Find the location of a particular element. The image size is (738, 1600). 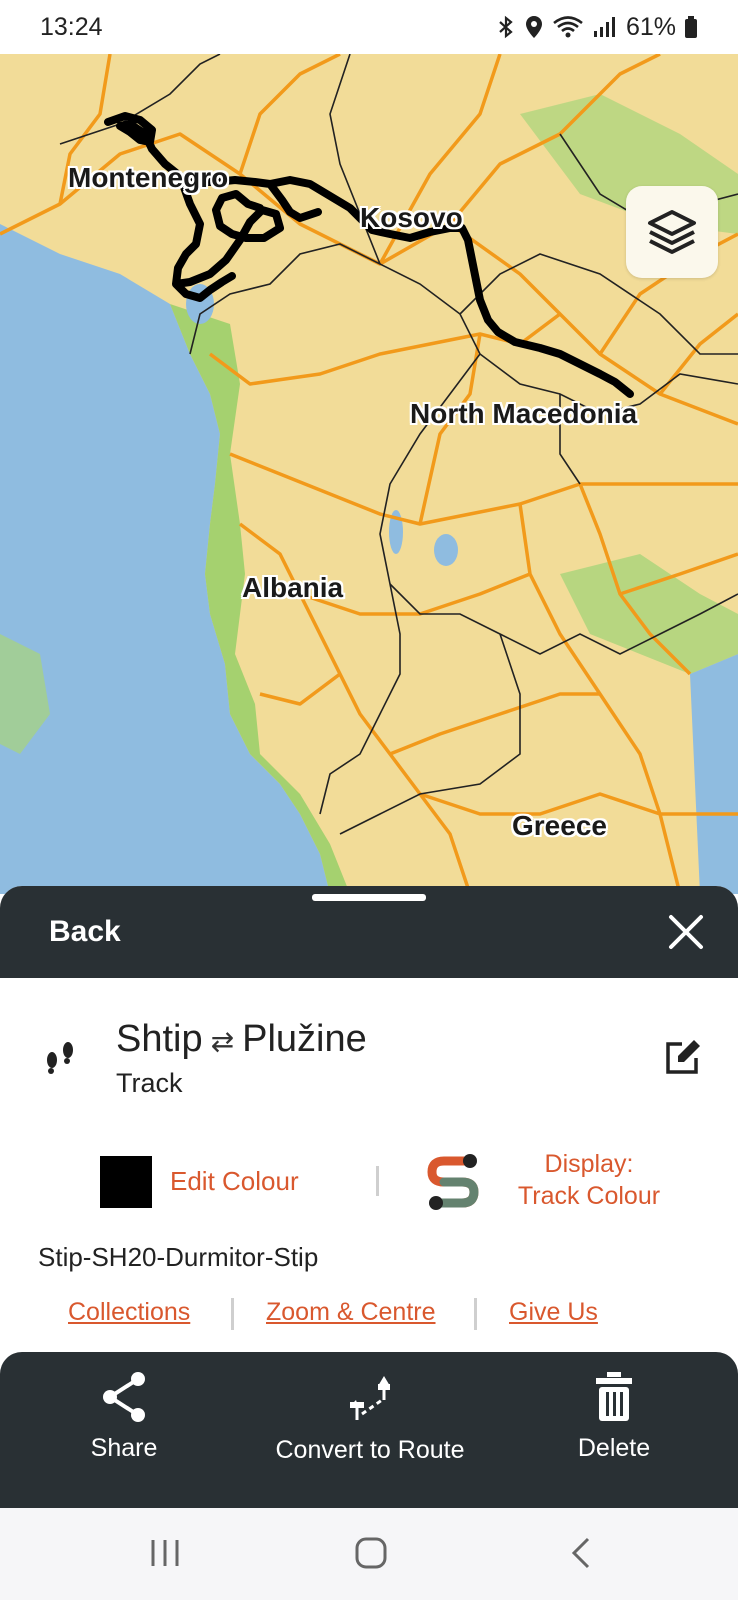

map-label-montenegro: Montenegro is located at coordinates (148, 177).